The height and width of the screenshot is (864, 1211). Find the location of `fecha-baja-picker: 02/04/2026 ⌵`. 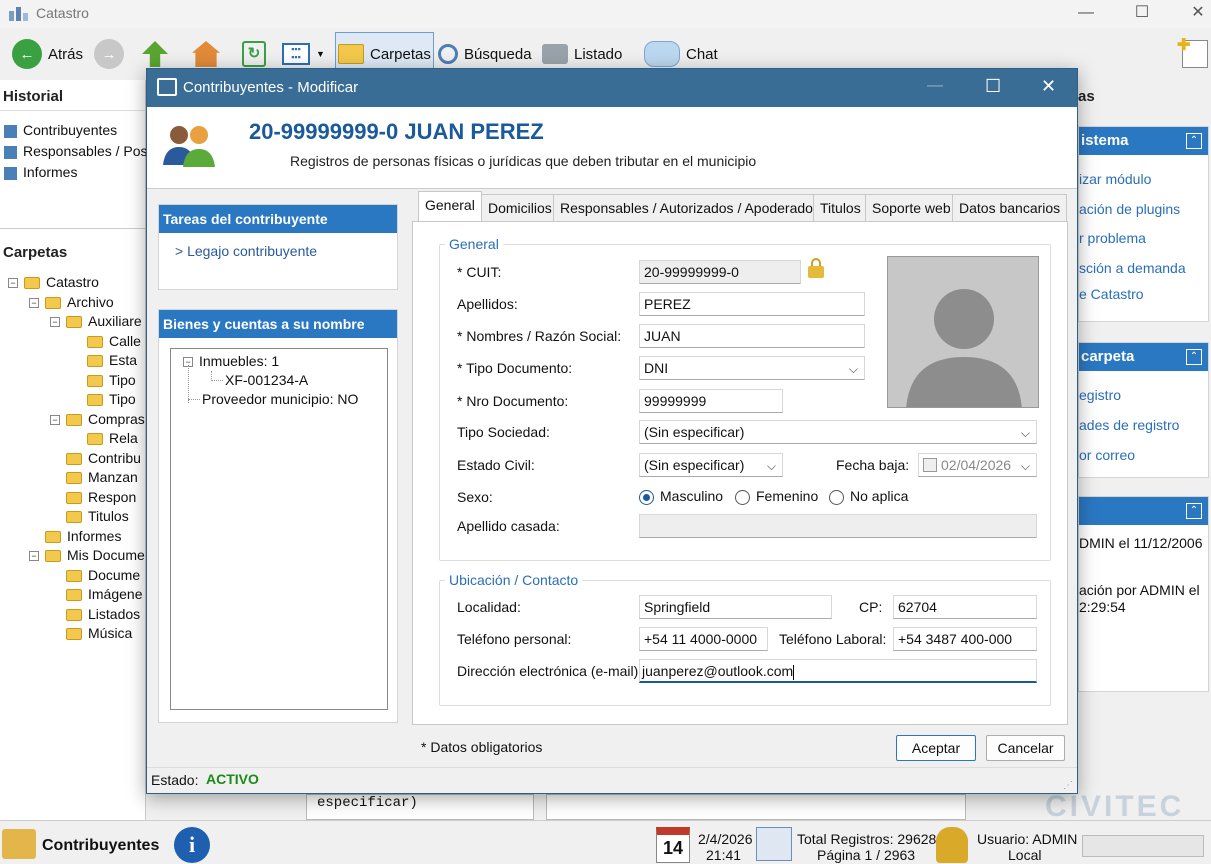

fecha-baja-picker: 02/04/2026 ⌵ is located at coordinates (977, 465).